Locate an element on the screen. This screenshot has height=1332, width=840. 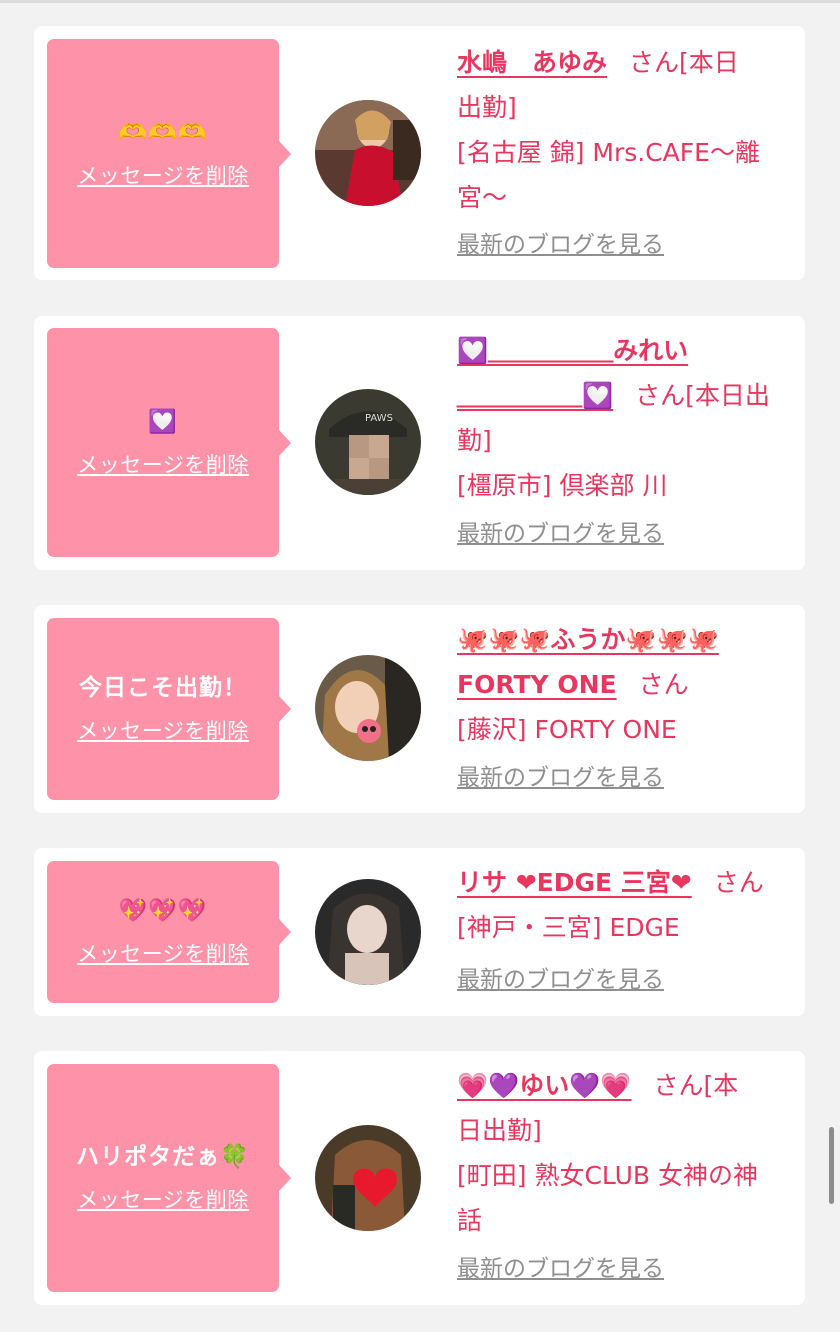
cast-name-link: 💗💜ゆい💜💗 is located at coordinates (544, 1085).